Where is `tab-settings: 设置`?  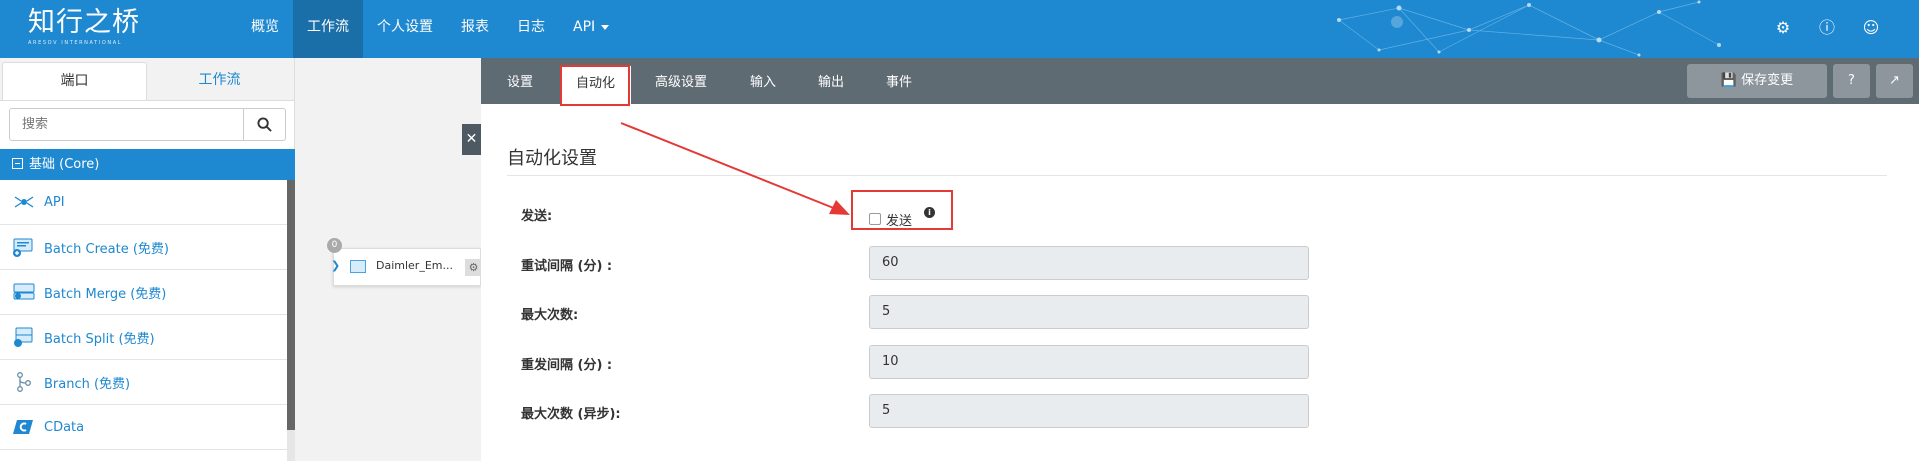
tab-settings: 设置 is located at coordinates (520, 81).